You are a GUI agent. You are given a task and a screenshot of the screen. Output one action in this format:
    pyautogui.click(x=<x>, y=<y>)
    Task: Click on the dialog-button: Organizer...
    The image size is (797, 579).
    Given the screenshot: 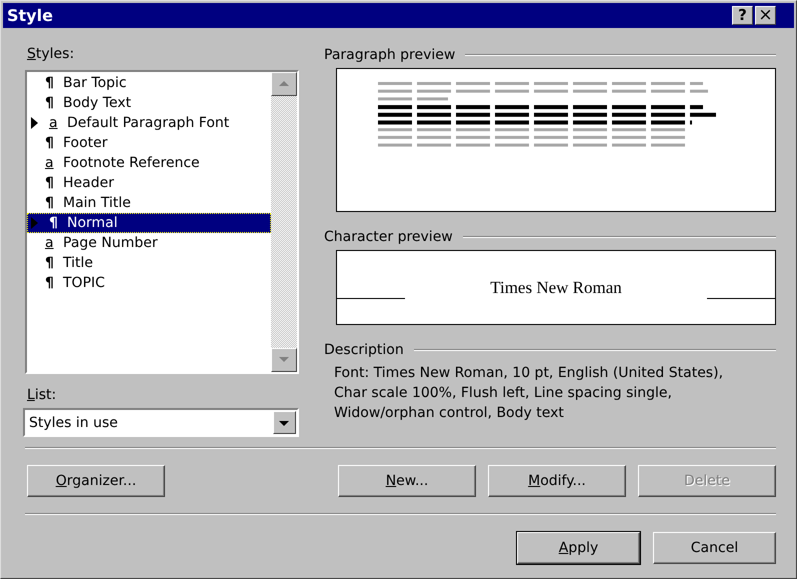 What is the action you would take?
    pyautogui.click(x=96, y=481)
    